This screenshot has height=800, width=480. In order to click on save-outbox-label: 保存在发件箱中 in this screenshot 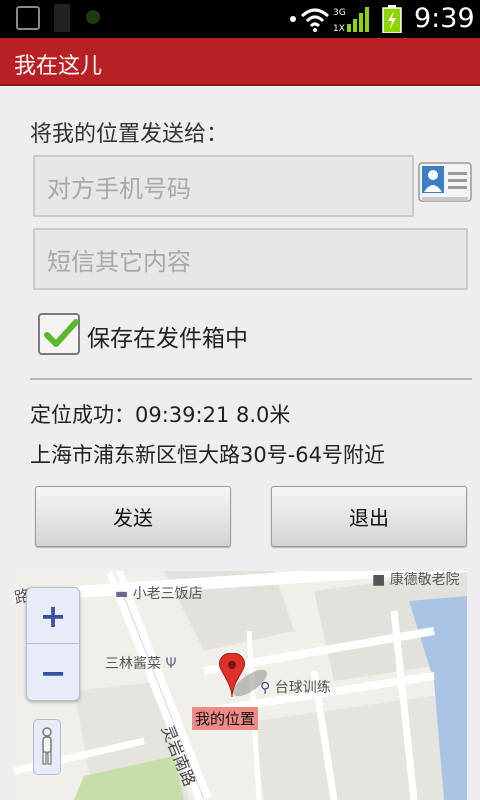, I will do `click(167, 339)`.